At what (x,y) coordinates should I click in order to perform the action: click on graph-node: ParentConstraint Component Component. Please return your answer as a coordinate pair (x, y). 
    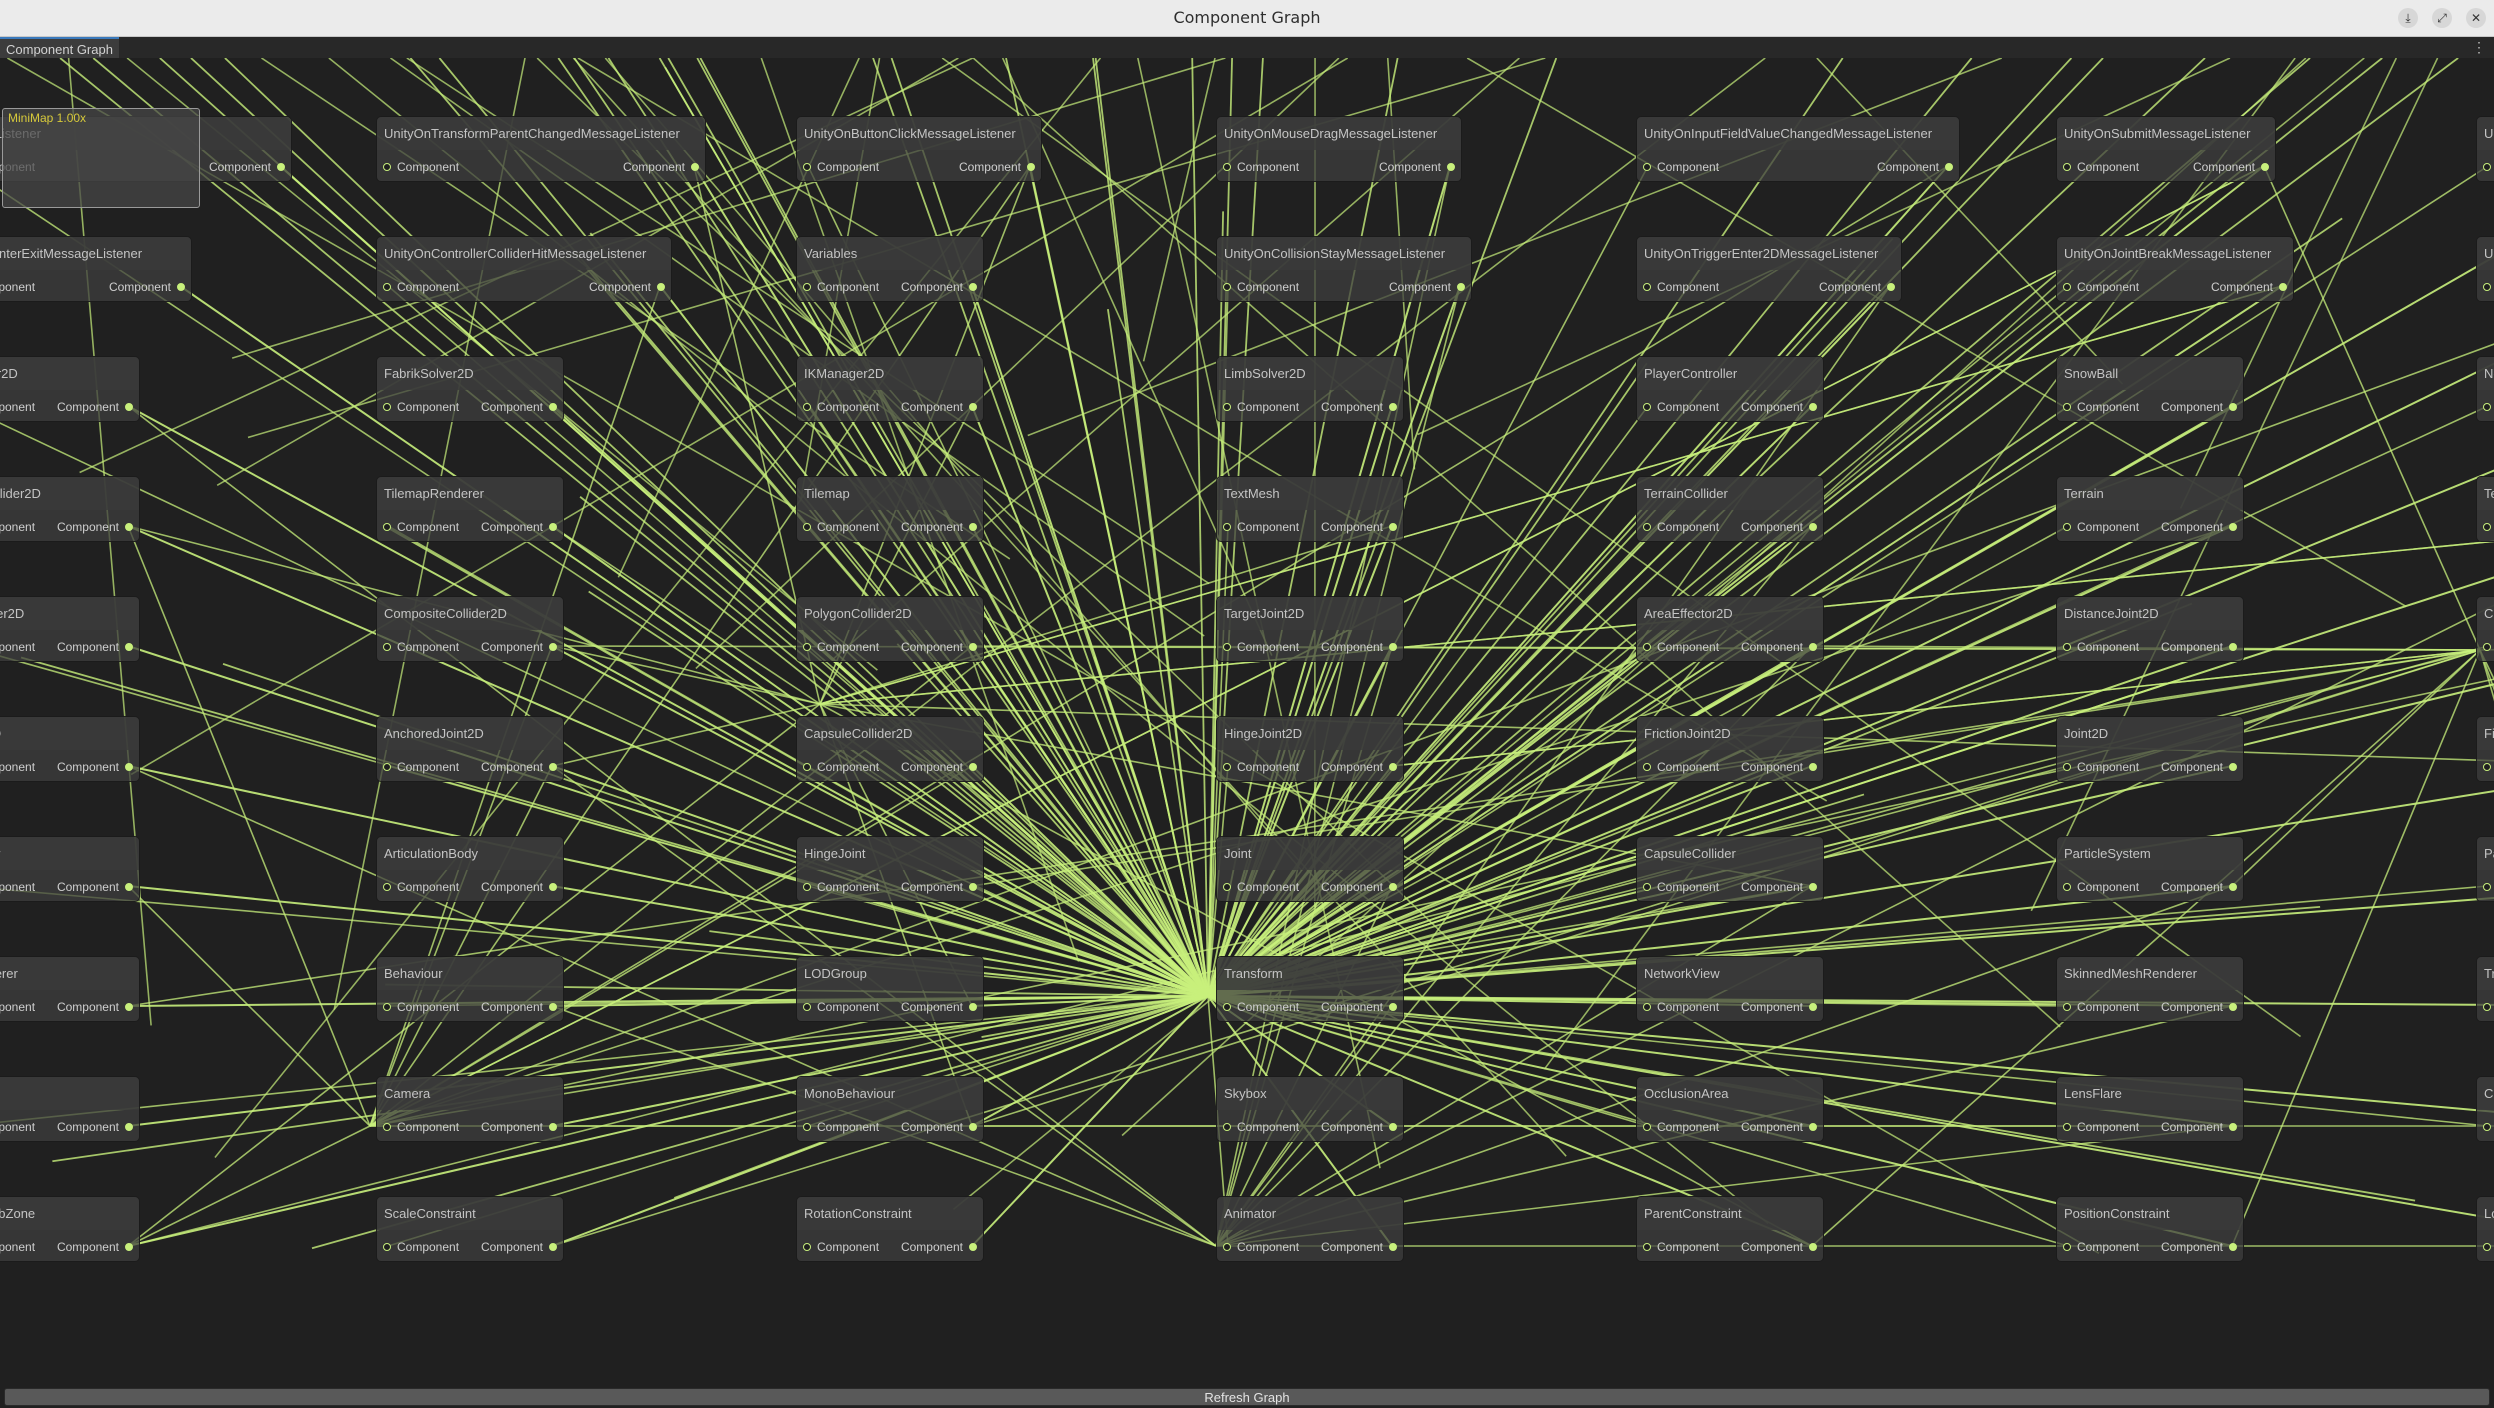
    Looking at the image, I should click on (1730, 1229).